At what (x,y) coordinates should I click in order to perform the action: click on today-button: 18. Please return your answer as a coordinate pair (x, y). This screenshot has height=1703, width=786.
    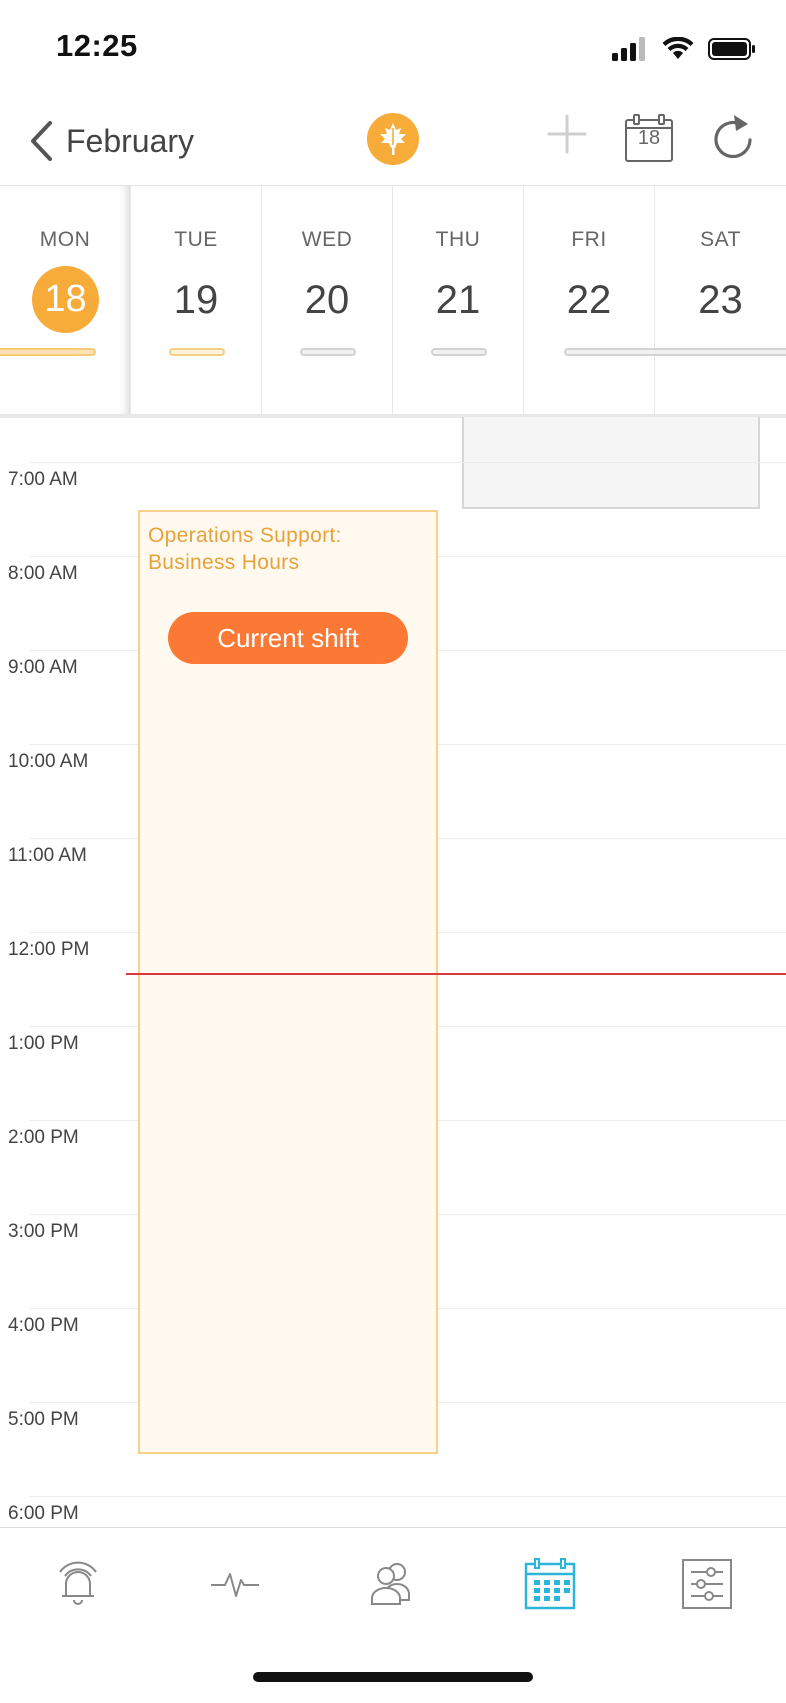
    Looking at the image, I should click on (649, 139).